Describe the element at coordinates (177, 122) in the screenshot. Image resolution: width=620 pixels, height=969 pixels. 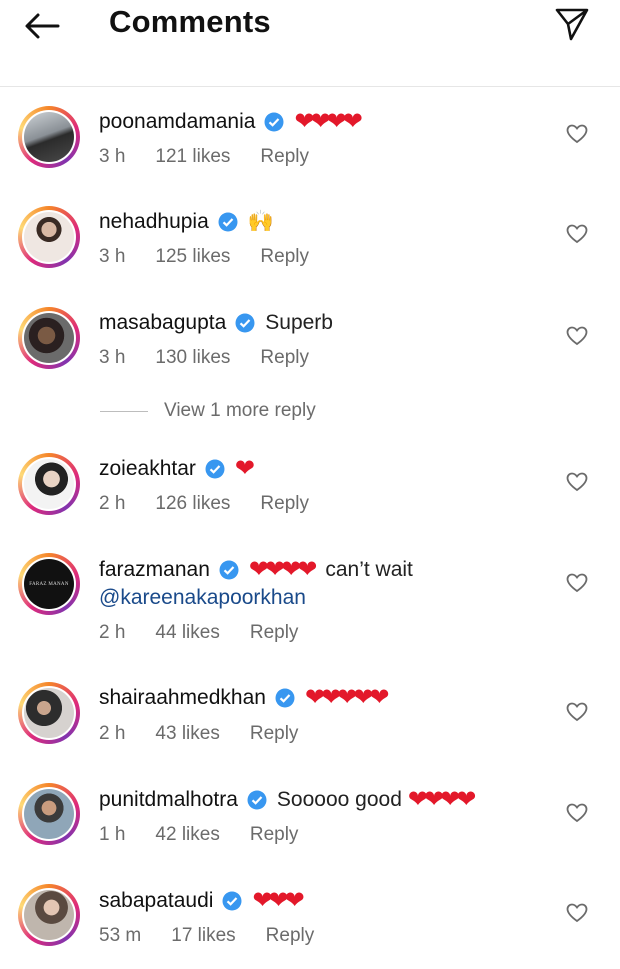
I see `comment-username: poonamdamania` at that location.